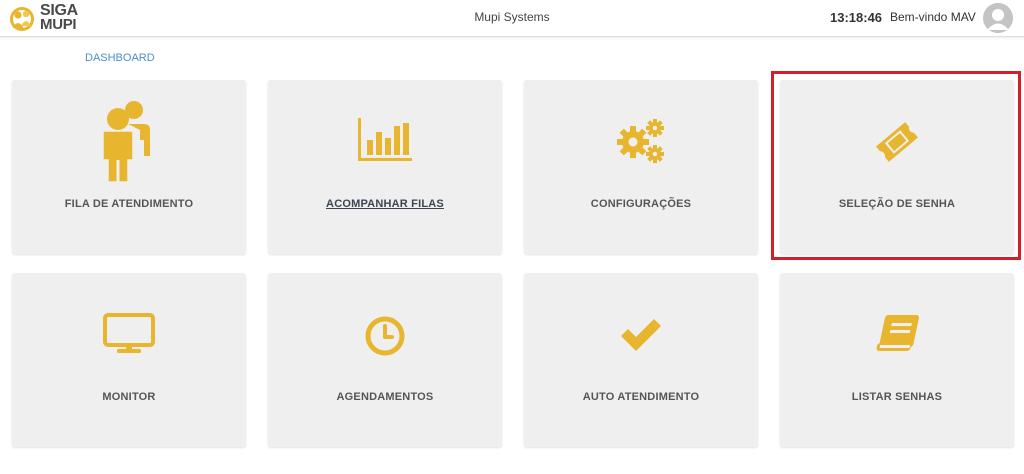  I want to click on logo-text: SIGA MUPI, so click(66, 18).